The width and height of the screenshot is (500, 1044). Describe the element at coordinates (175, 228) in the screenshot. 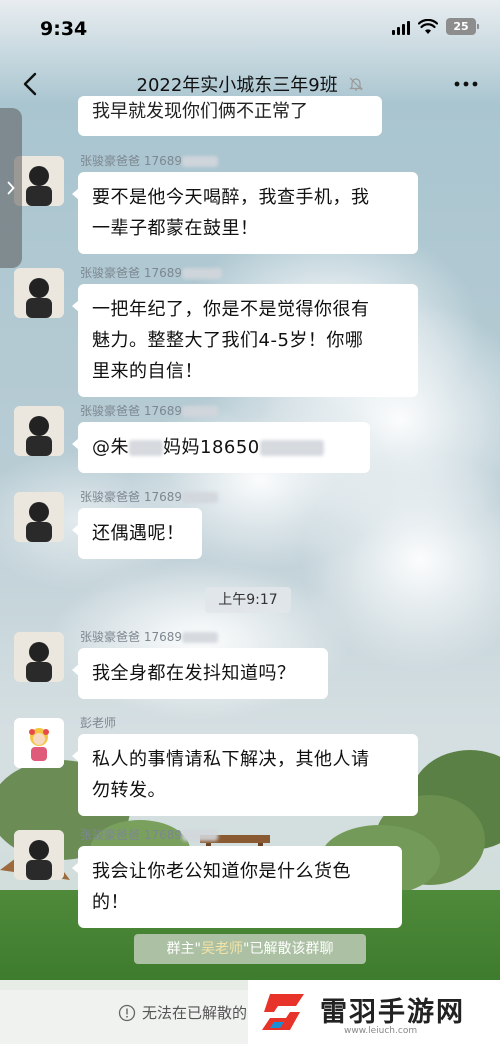

I see `message-line: 一辈子都蒙在鼓里！` at that location.